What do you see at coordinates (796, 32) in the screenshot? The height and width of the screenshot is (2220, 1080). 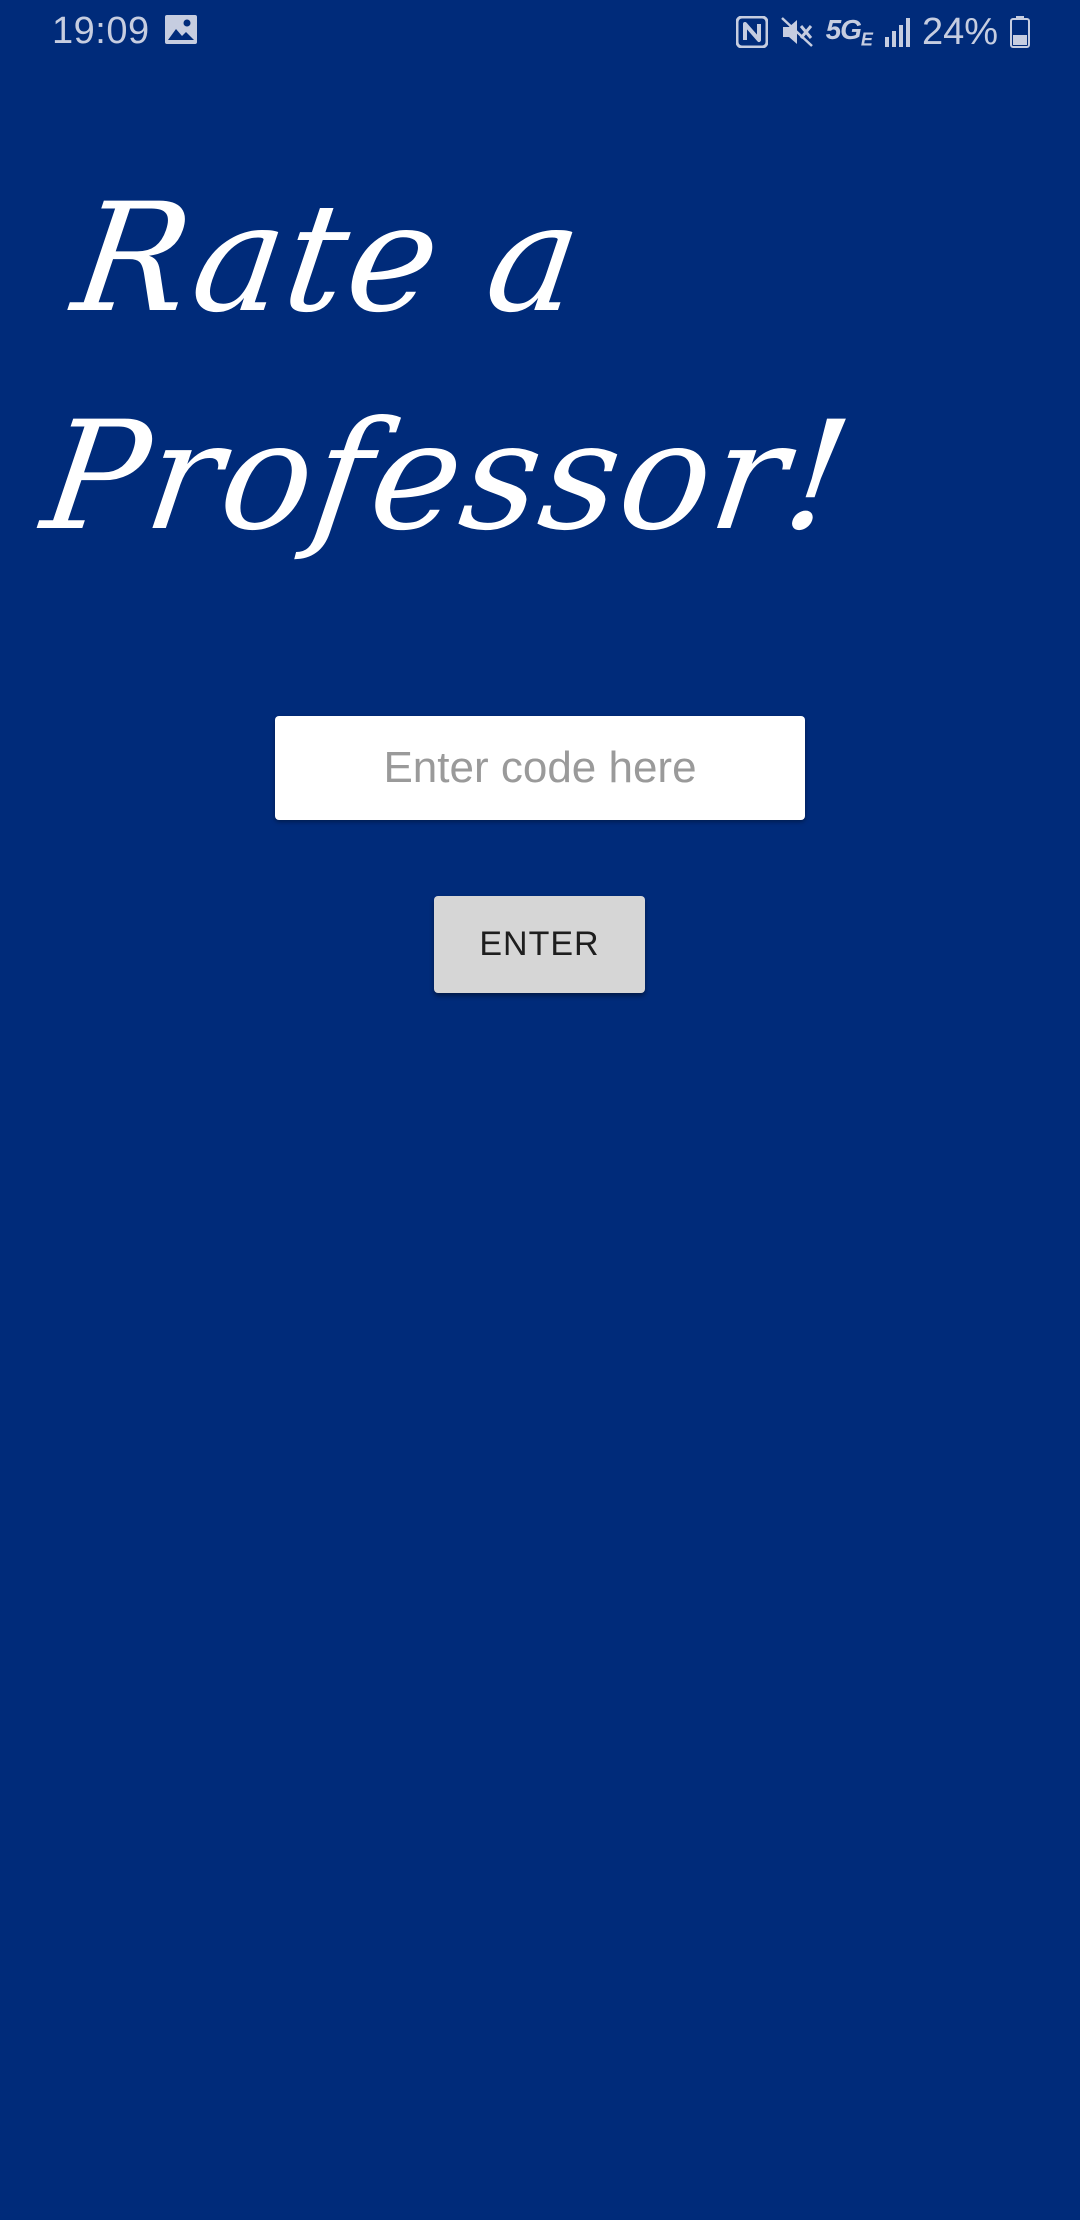 I see `vibrate-mute-icon` at bounding box center [796, 32].